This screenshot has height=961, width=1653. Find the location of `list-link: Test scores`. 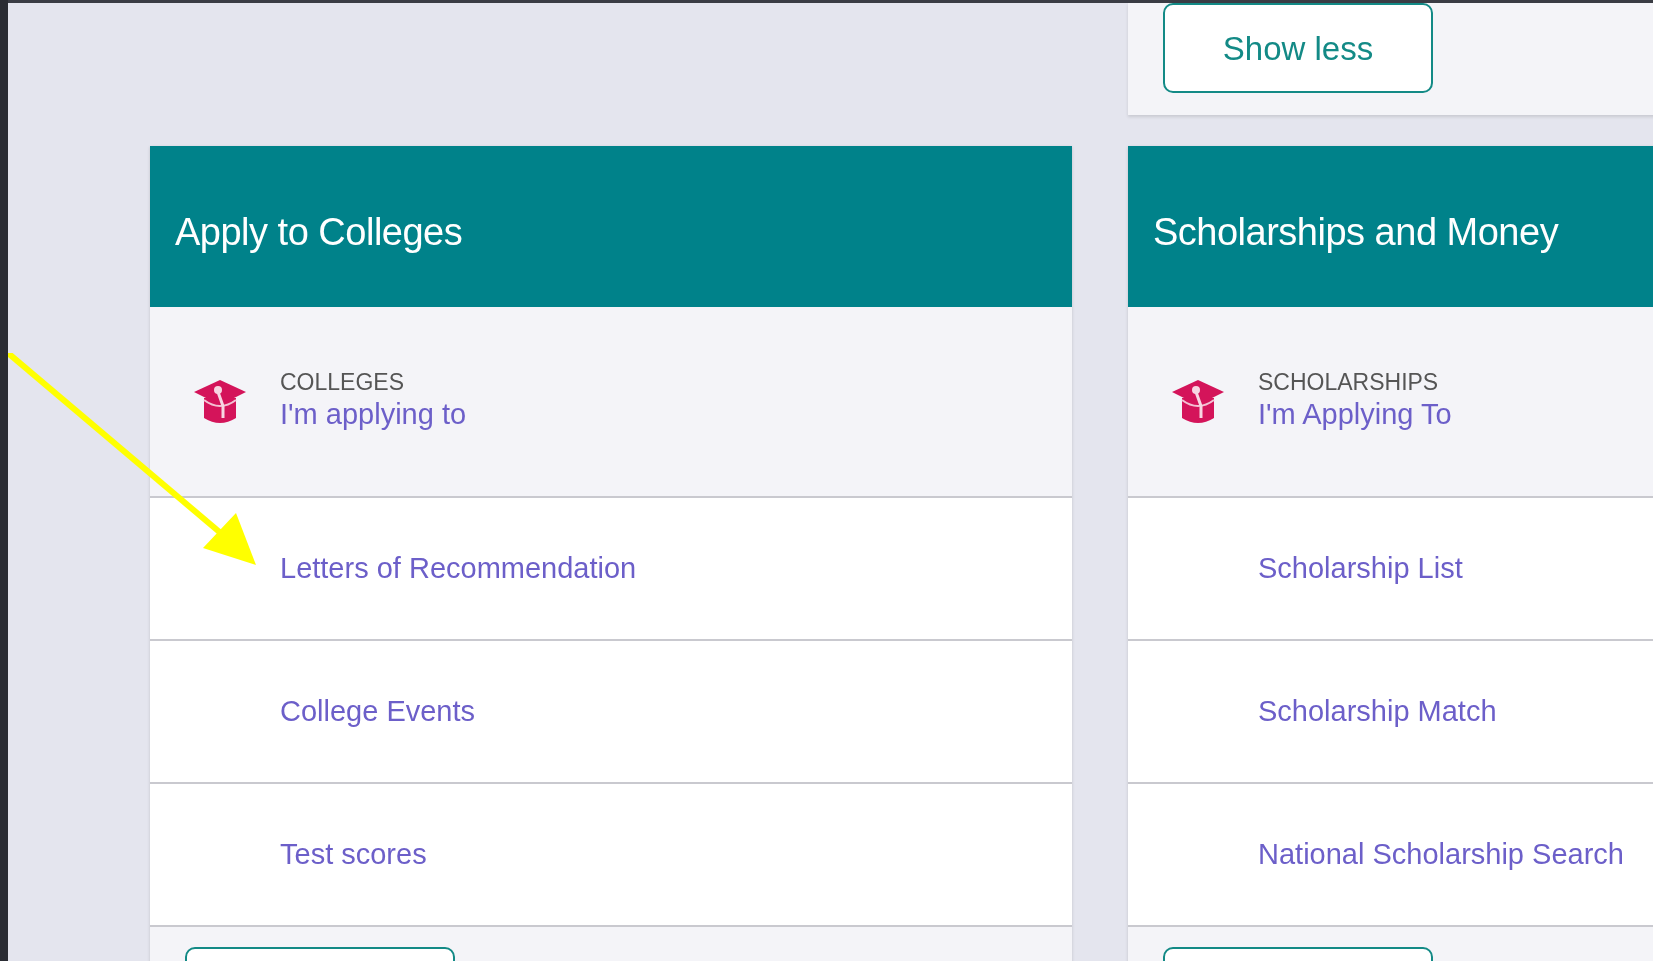

list-link: Test scores is located at coordinates (353, 854).